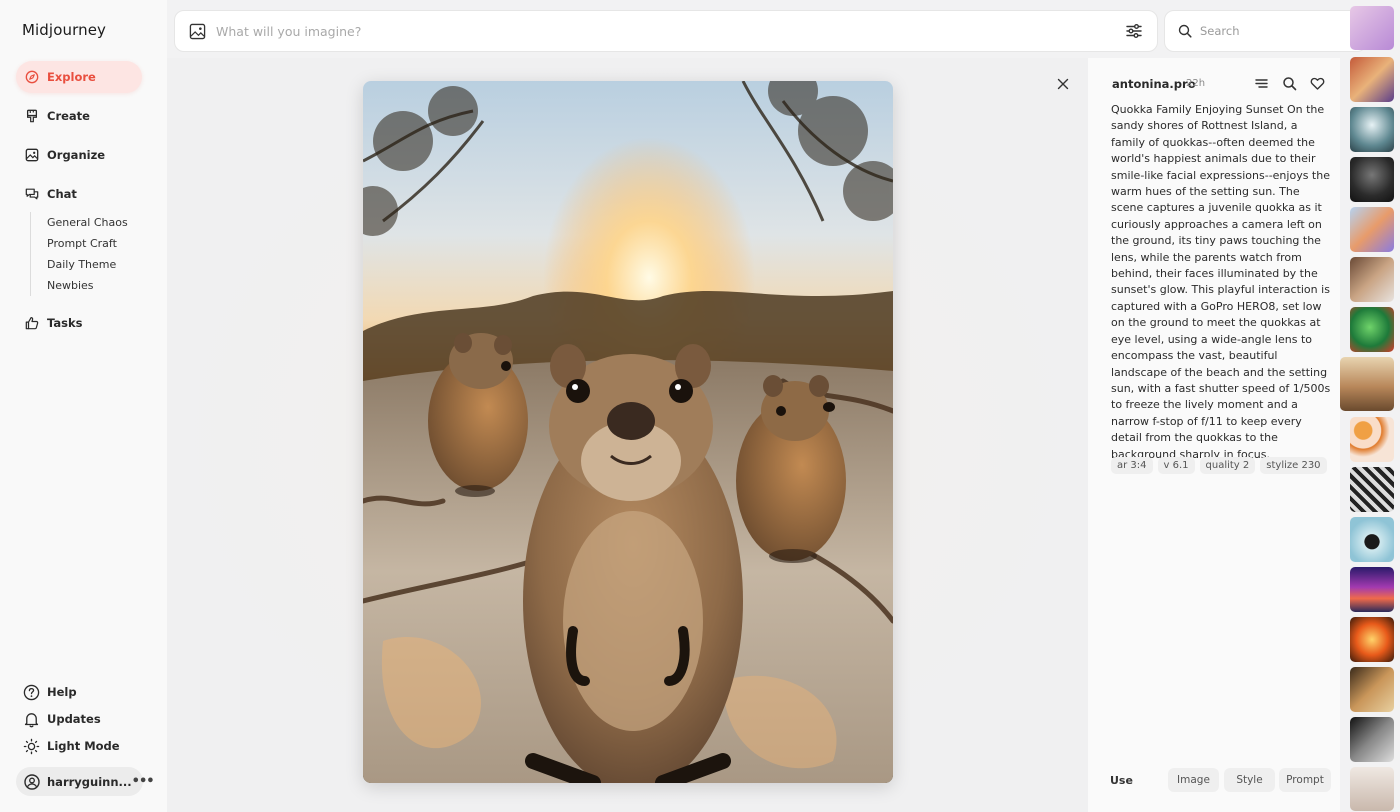 This screenshot has height=812, width=1400. Describe the element at coordinates (1372, 439) in the screenshot. I see `thumb-halloween-pattern` at that location.